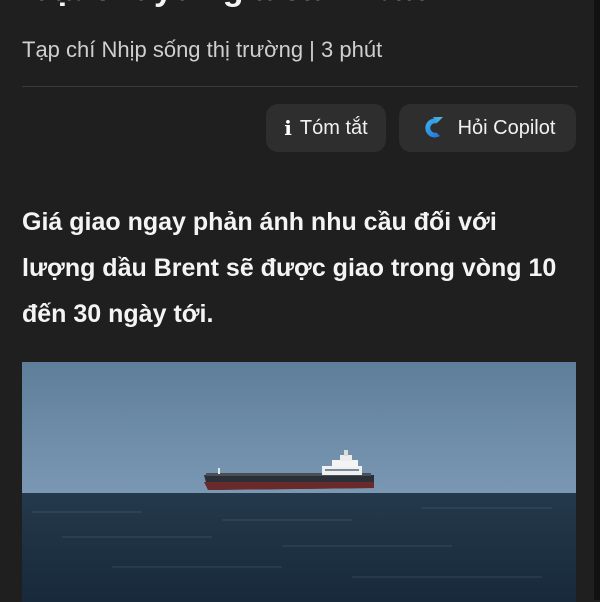  Describe the element at coordinates (506, 127) in the screenshot. I see `copilot-button-label: Hỏi Copilot` at that location.